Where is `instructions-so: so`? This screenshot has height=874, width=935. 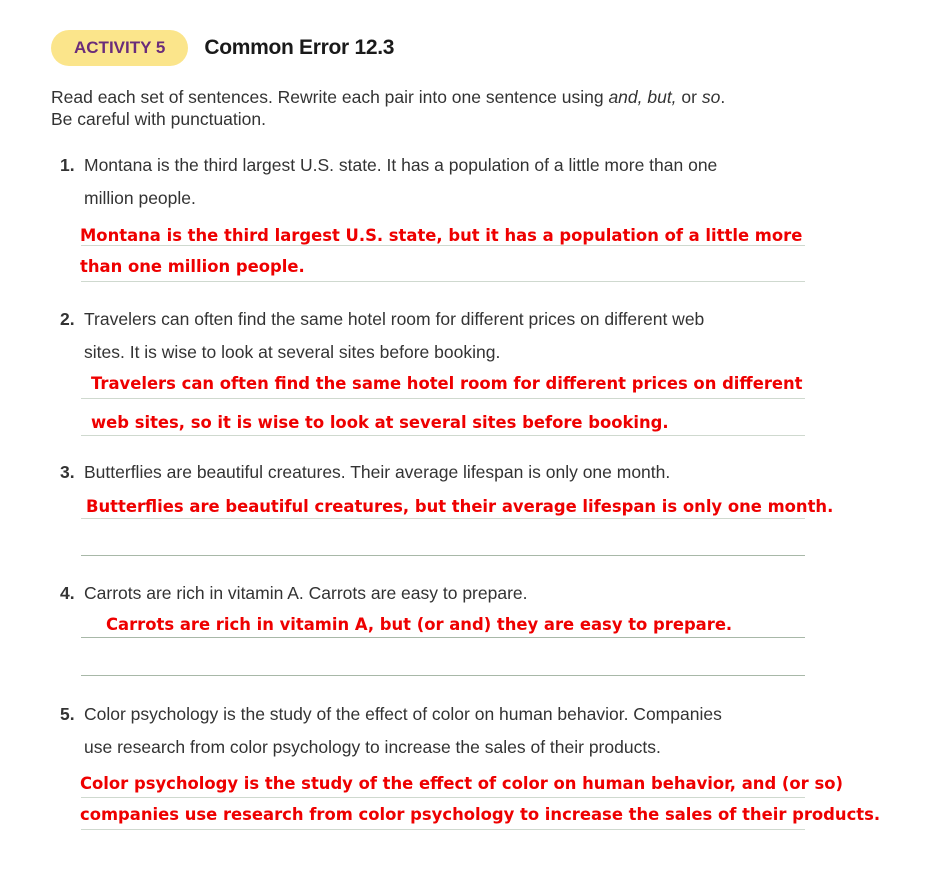 instructions-so: so is located at coordinates (711, 97).